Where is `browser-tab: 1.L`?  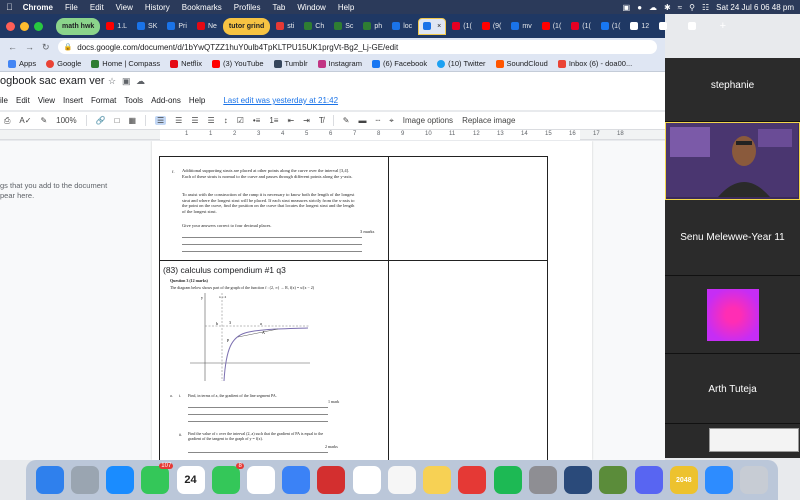 browser-tab: 1.L is located at coordinates (116, 26).